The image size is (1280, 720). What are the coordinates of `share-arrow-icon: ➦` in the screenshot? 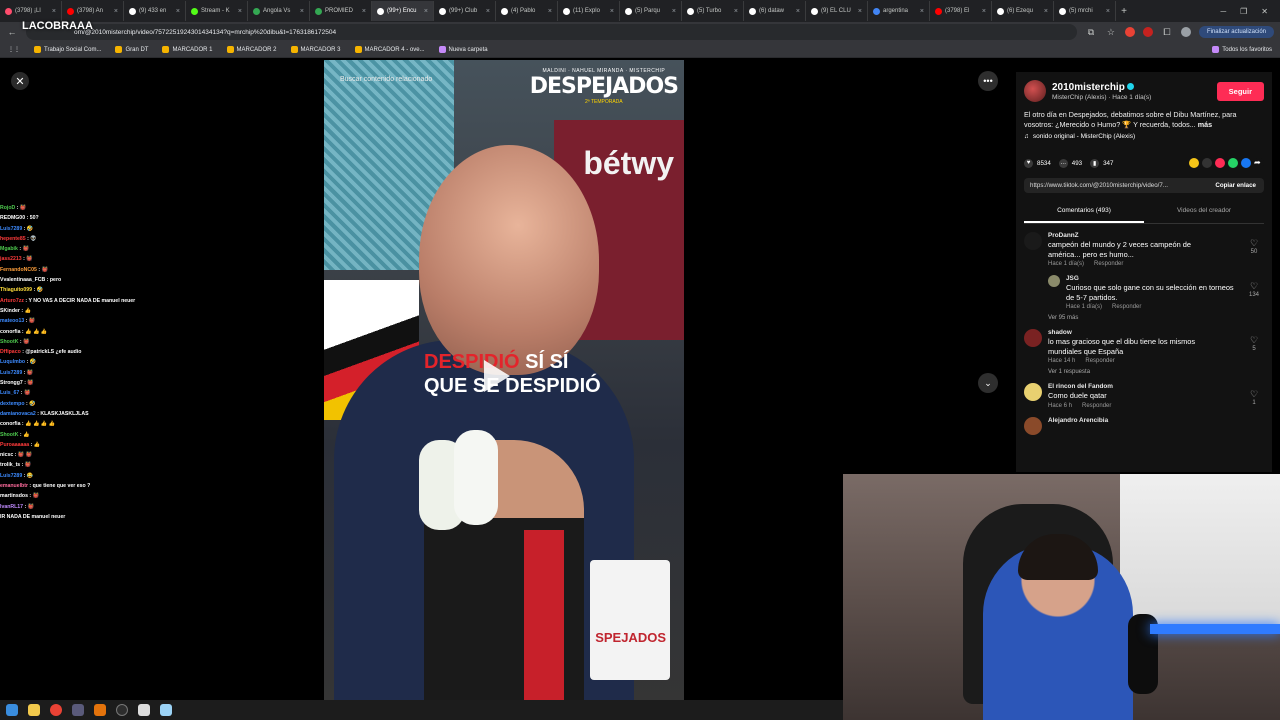 It's located at (1259, 163).